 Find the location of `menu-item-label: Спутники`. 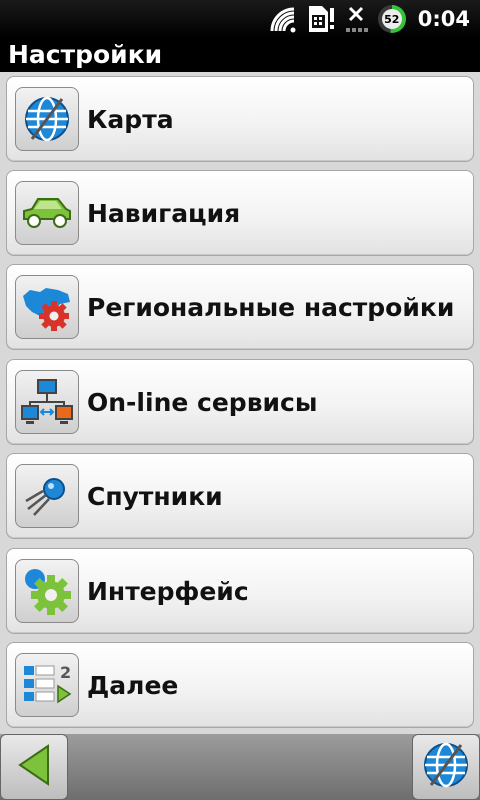

menu-item-label: Спутники is located at coordinates (155, 496).